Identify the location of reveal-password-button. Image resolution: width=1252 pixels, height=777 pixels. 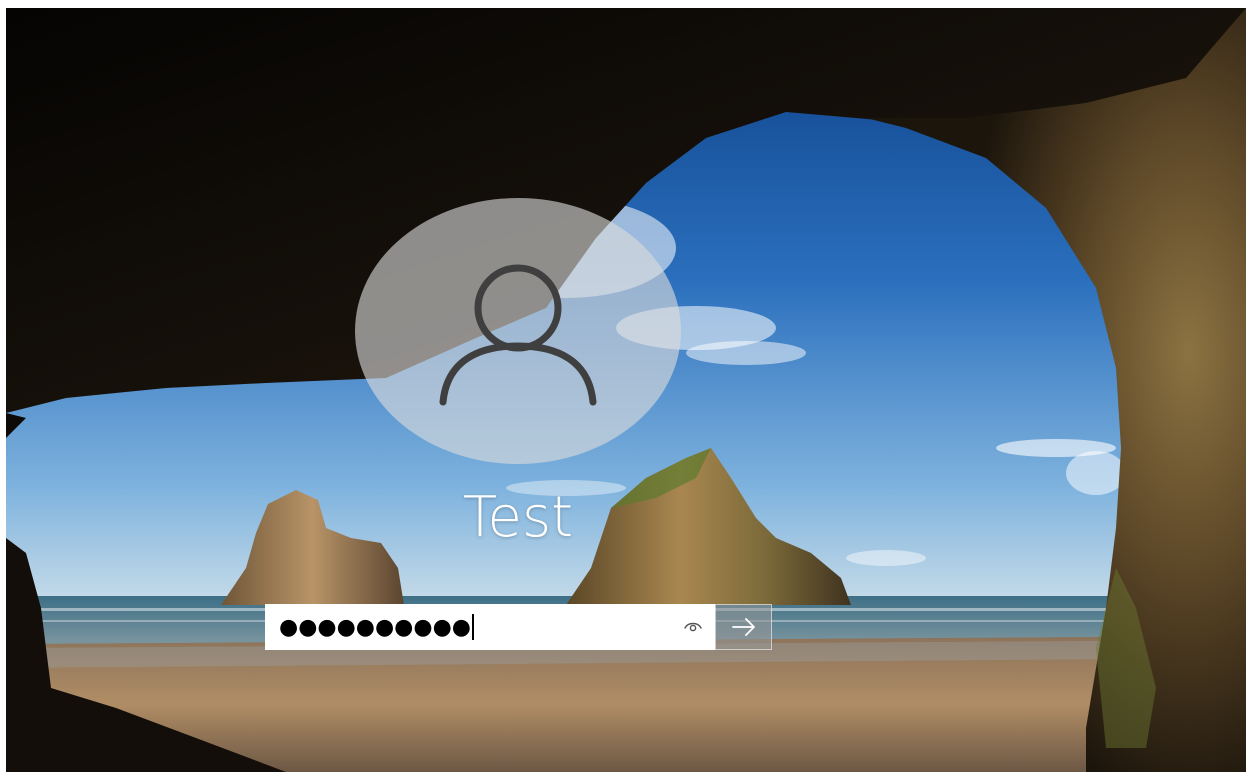
(693, 627).